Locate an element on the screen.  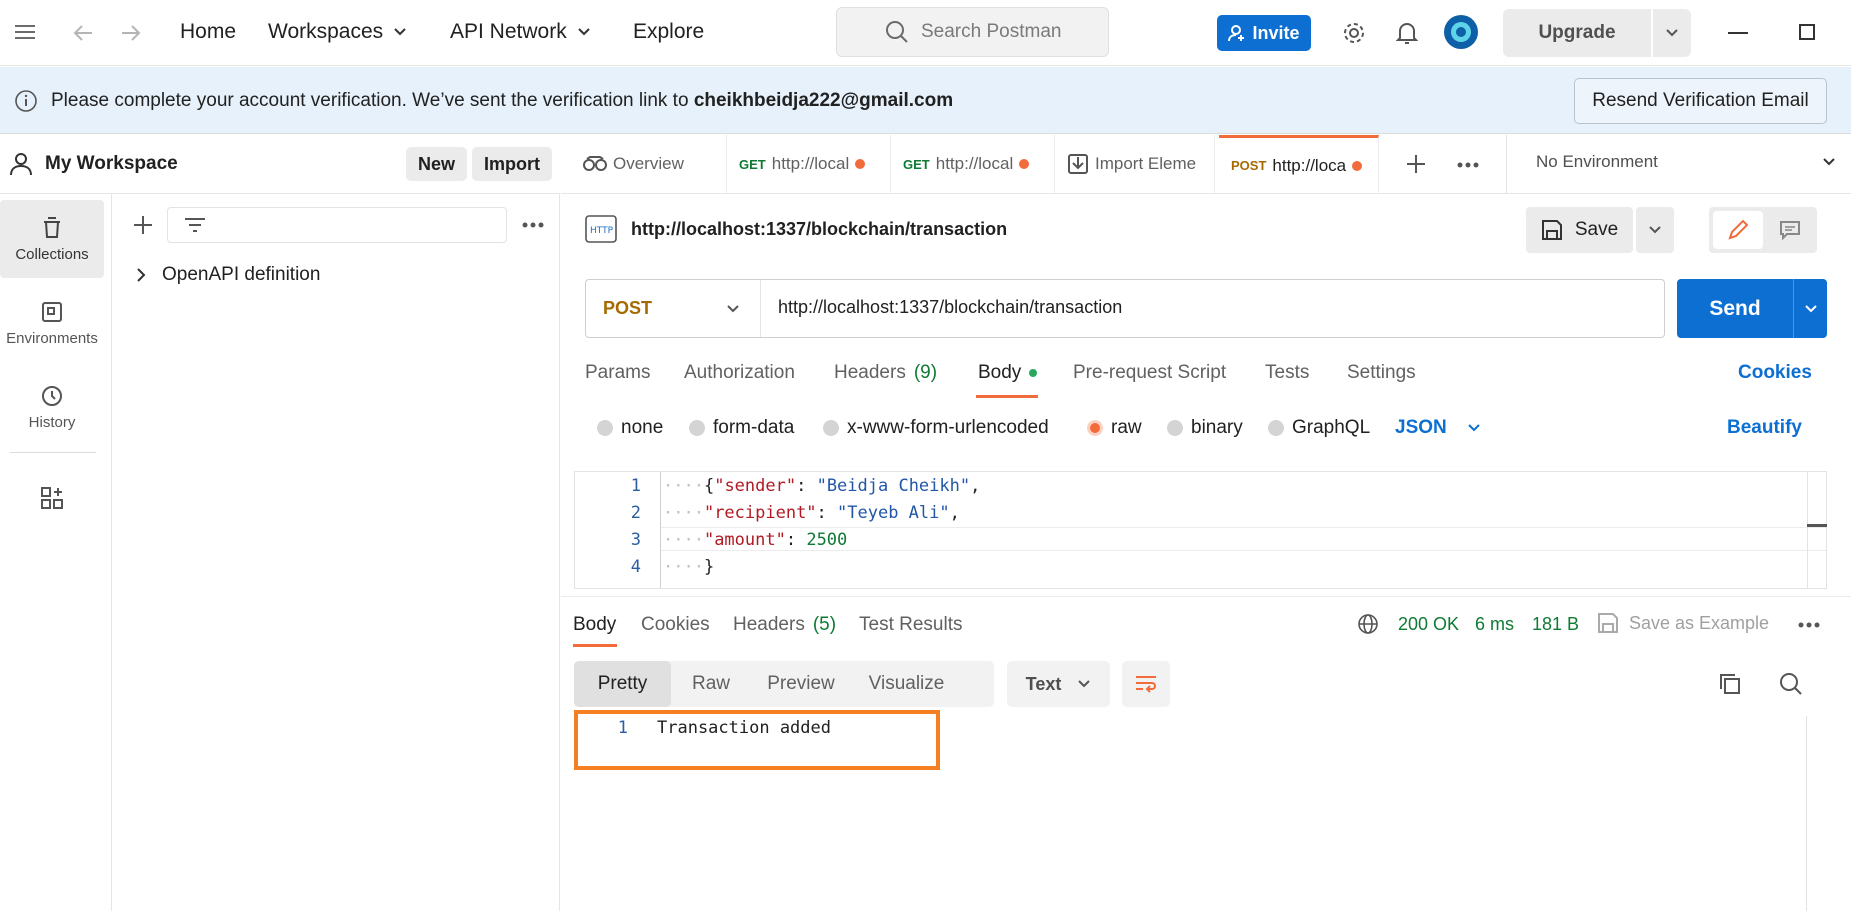
json-end: , is located at coordinates (975, 486).